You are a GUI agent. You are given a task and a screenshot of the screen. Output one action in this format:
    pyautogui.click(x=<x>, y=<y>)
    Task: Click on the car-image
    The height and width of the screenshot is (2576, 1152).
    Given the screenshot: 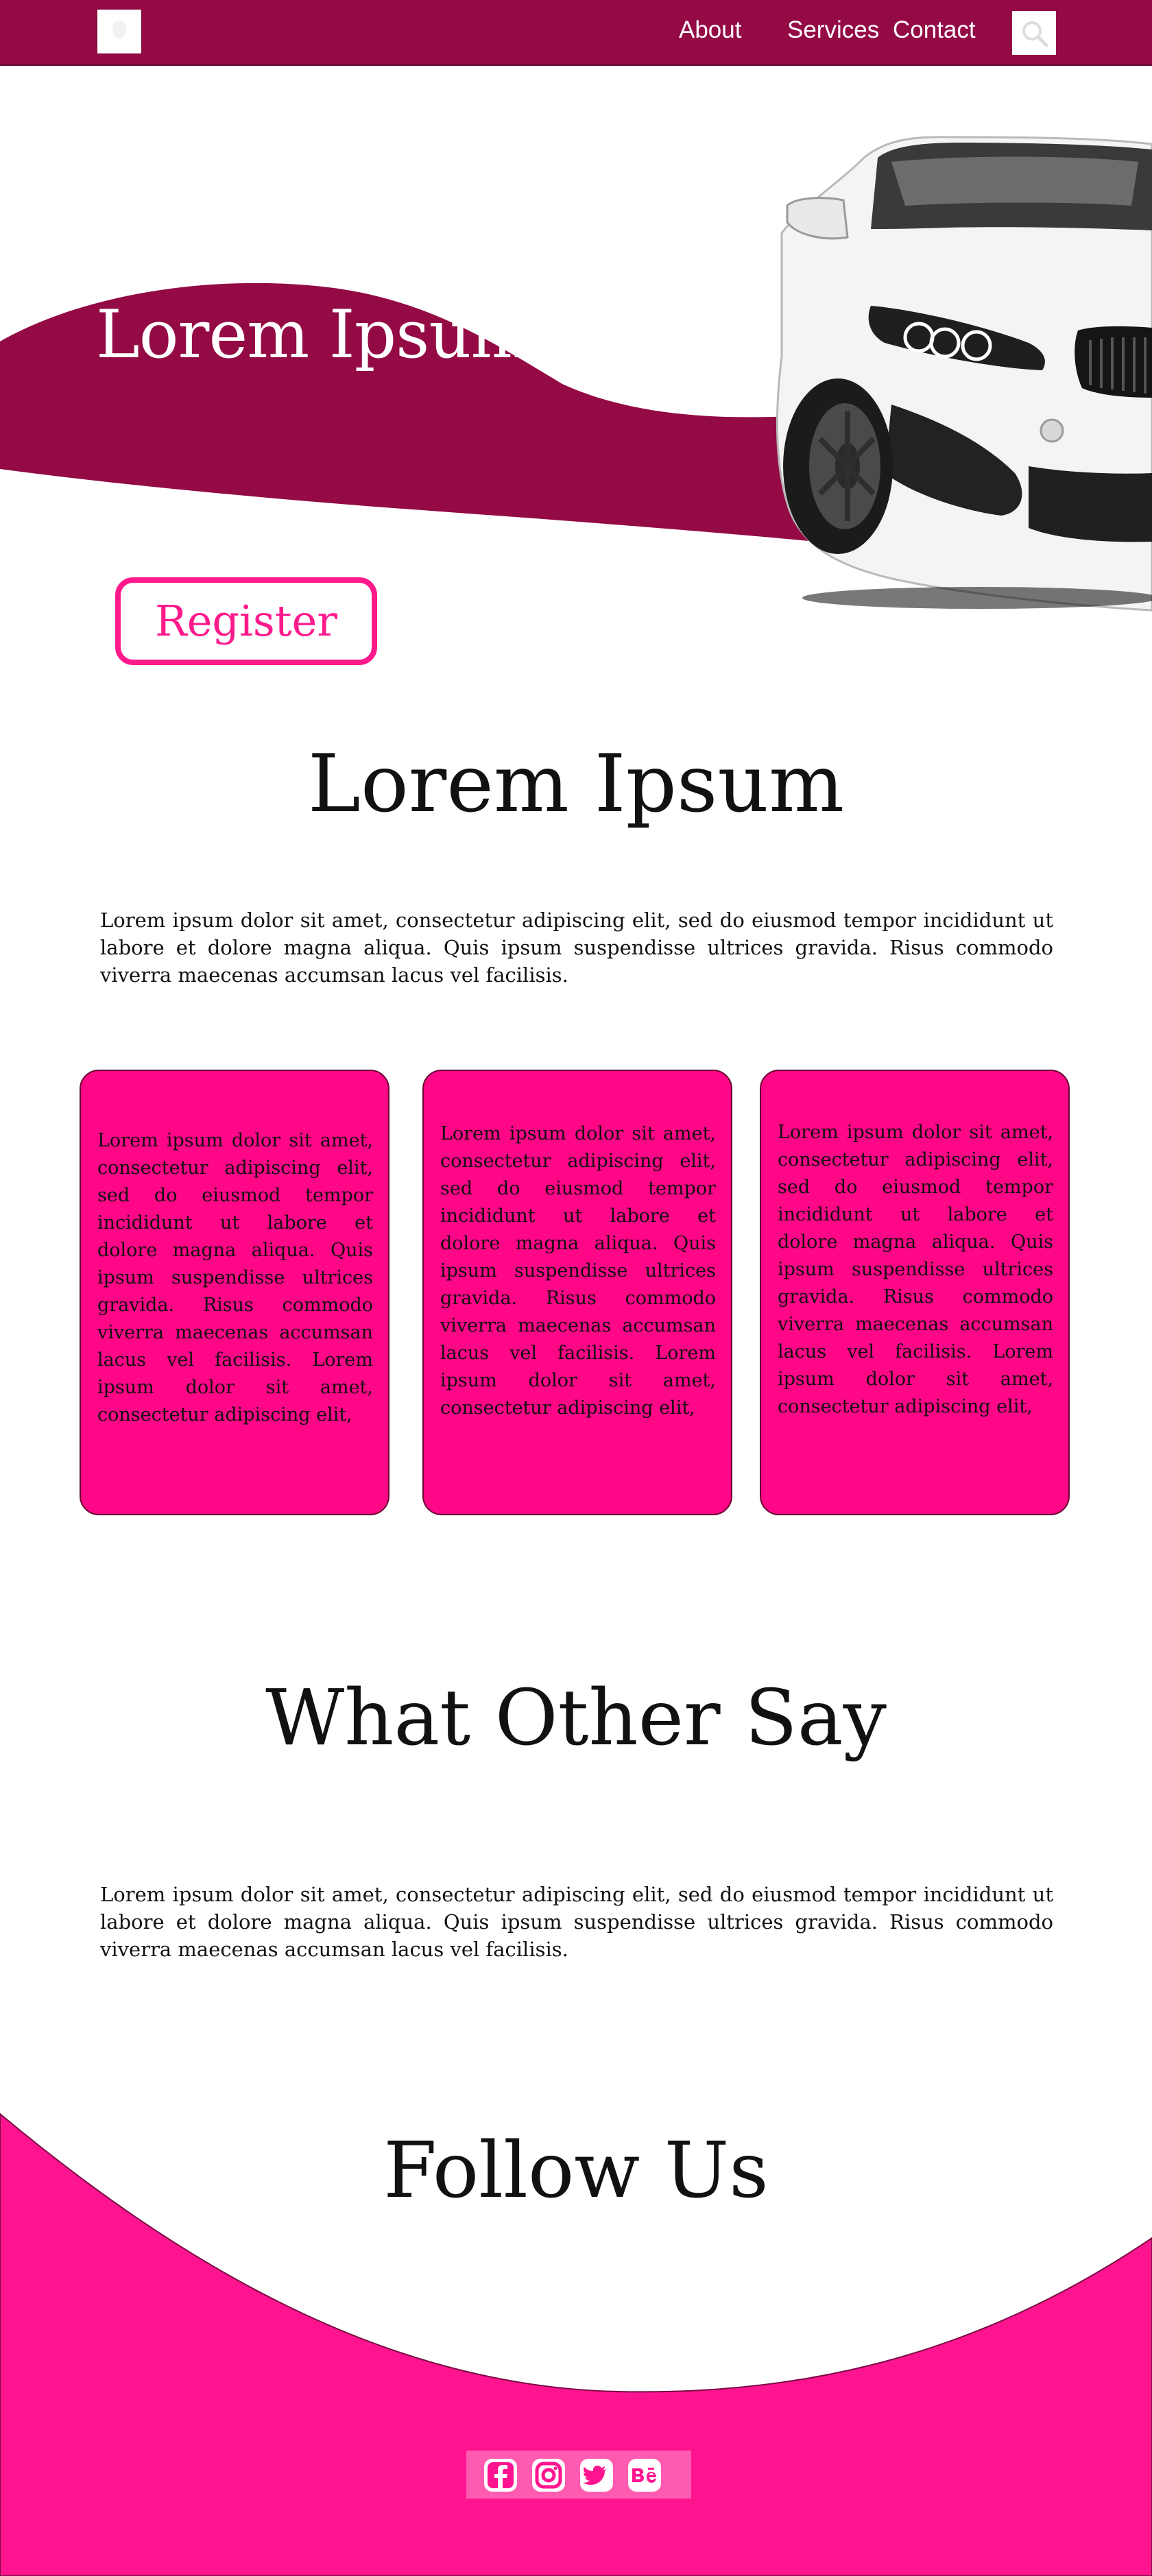 What is the action you would take?
    pyautogui.click(x=964, y=374)
    